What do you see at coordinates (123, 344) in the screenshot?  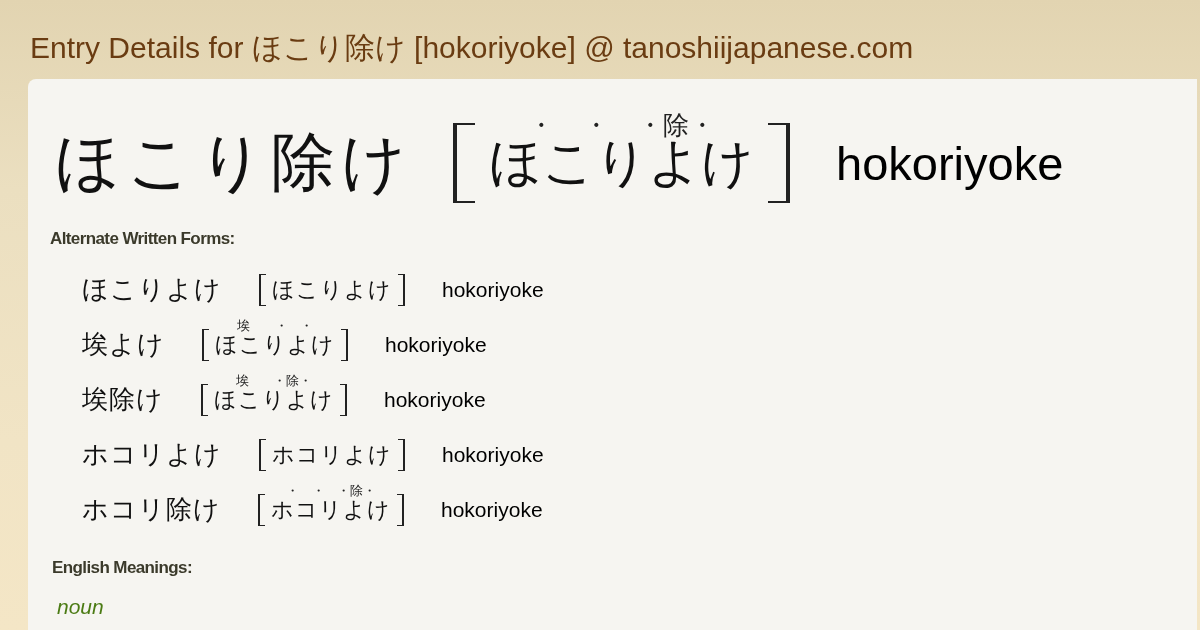 I see `written-form: 埃よけ` at bounding box center [123, 344].